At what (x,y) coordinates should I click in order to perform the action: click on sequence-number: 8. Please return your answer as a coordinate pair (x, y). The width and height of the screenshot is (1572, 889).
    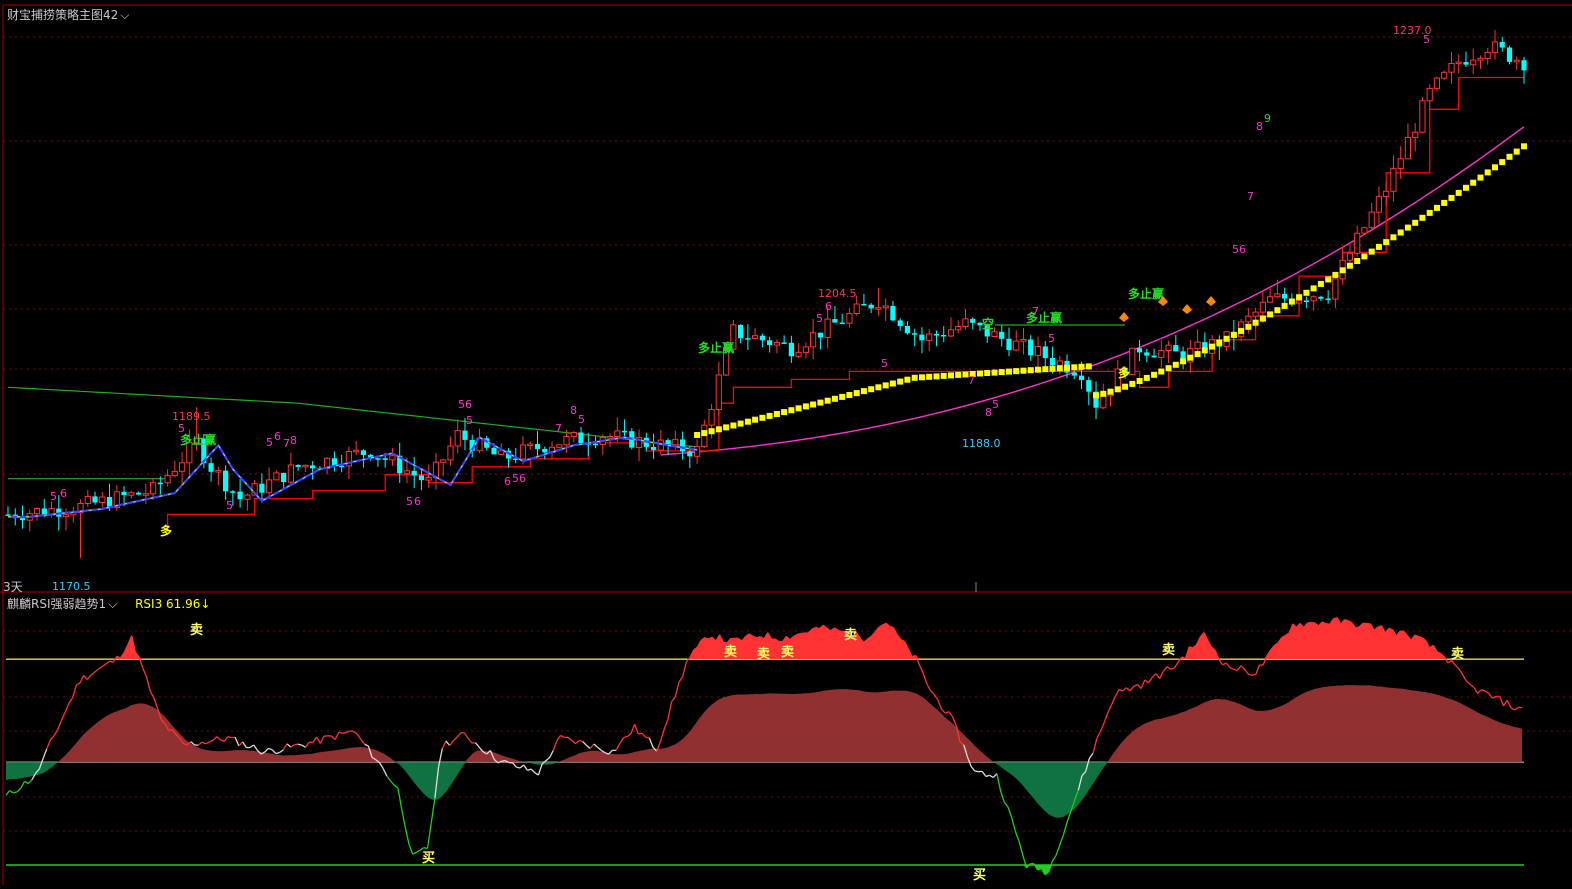
    Looking at the image, I should click on (293, 440).